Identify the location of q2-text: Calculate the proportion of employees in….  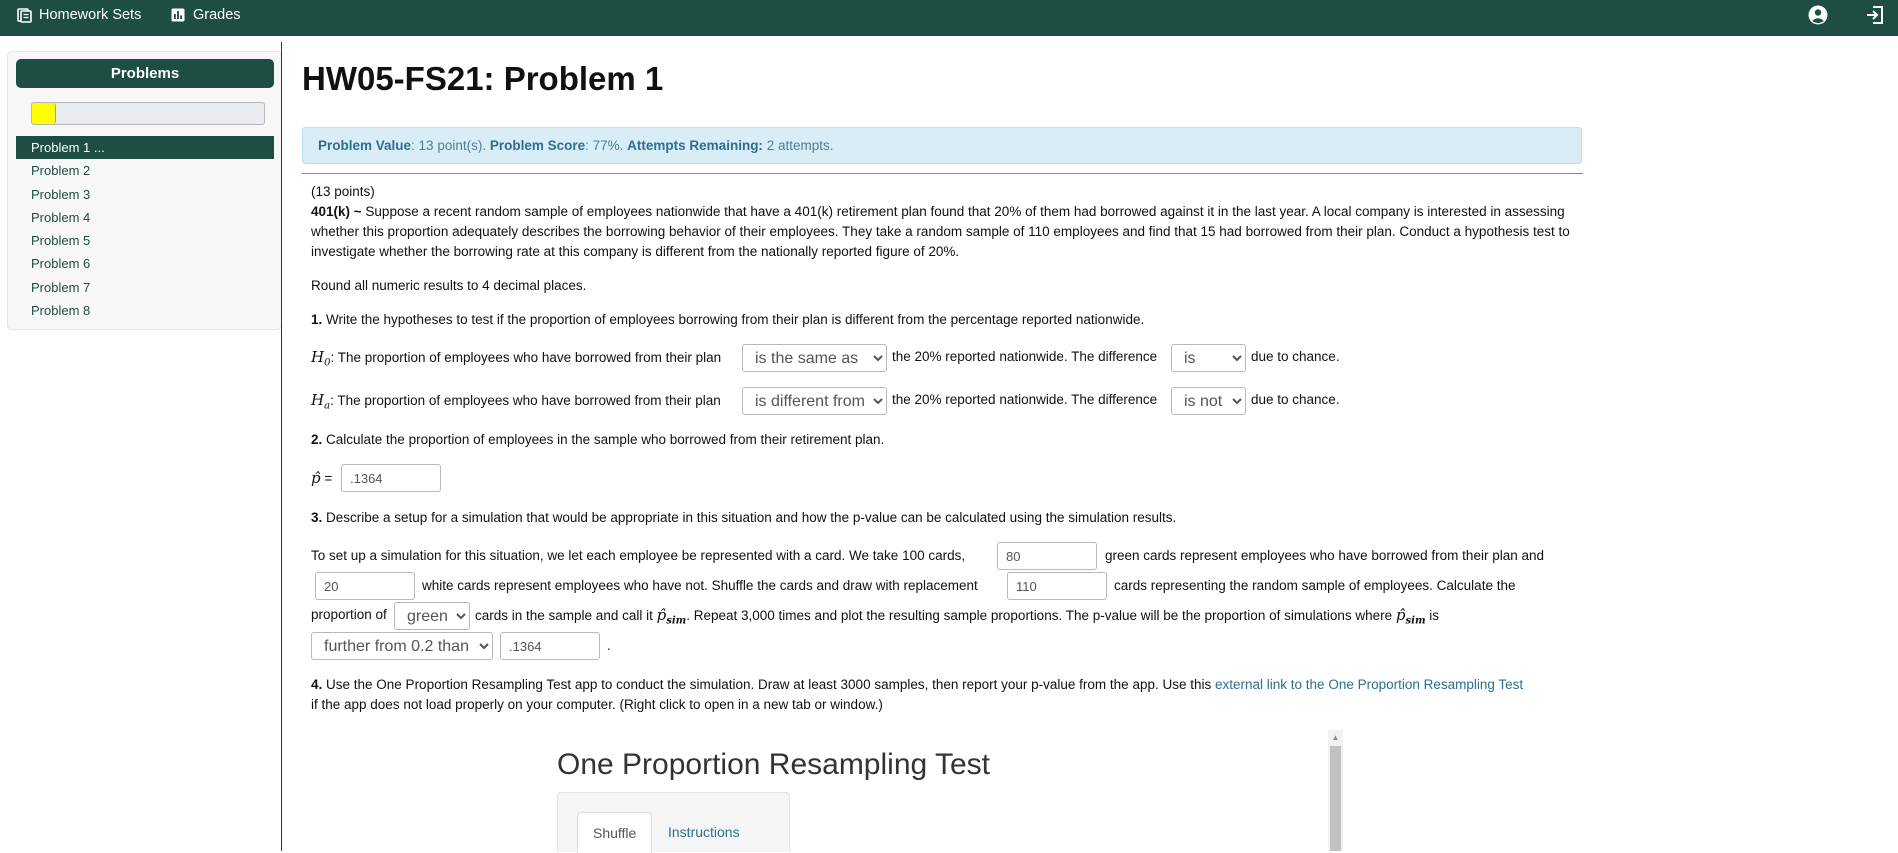
(603, 439).